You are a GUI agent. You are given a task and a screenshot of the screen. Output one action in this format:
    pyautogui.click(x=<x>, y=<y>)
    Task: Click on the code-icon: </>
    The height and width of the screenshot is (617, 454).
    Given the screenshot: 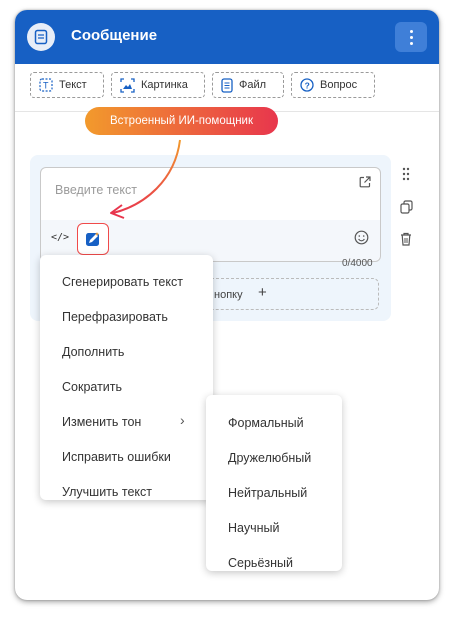 What is the action you would take?
    pyautogui.click(x=60, y=237)
    